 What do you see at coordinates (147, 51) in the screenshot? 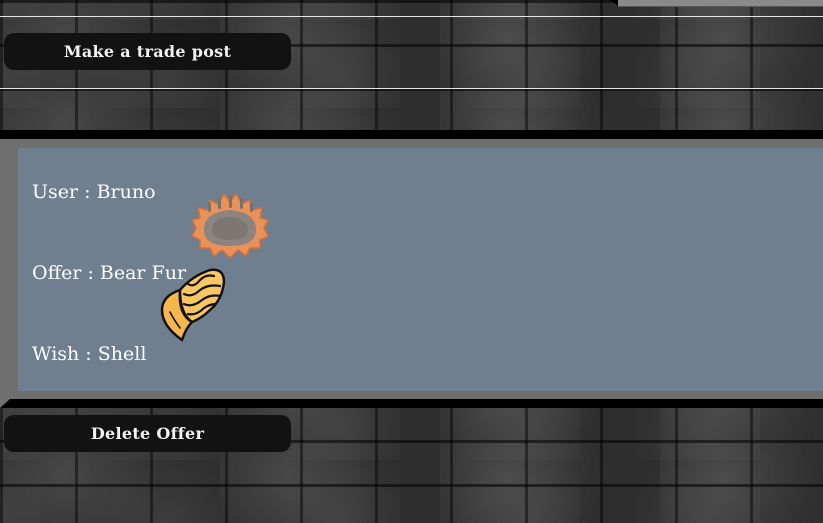
I see `make-trade-post-button: Make a trade post` at bounding box center [147, 51].